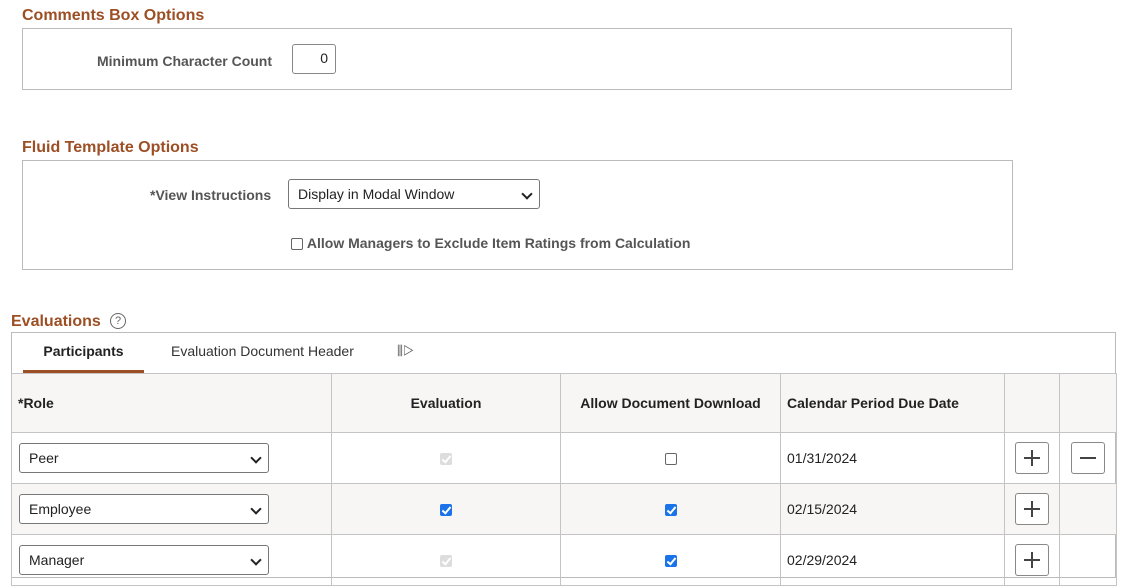 The height and width of the screenshot is (588, 1133). I want to click on show-all-tabs-icon: ⫼▷, so click(406, 351).